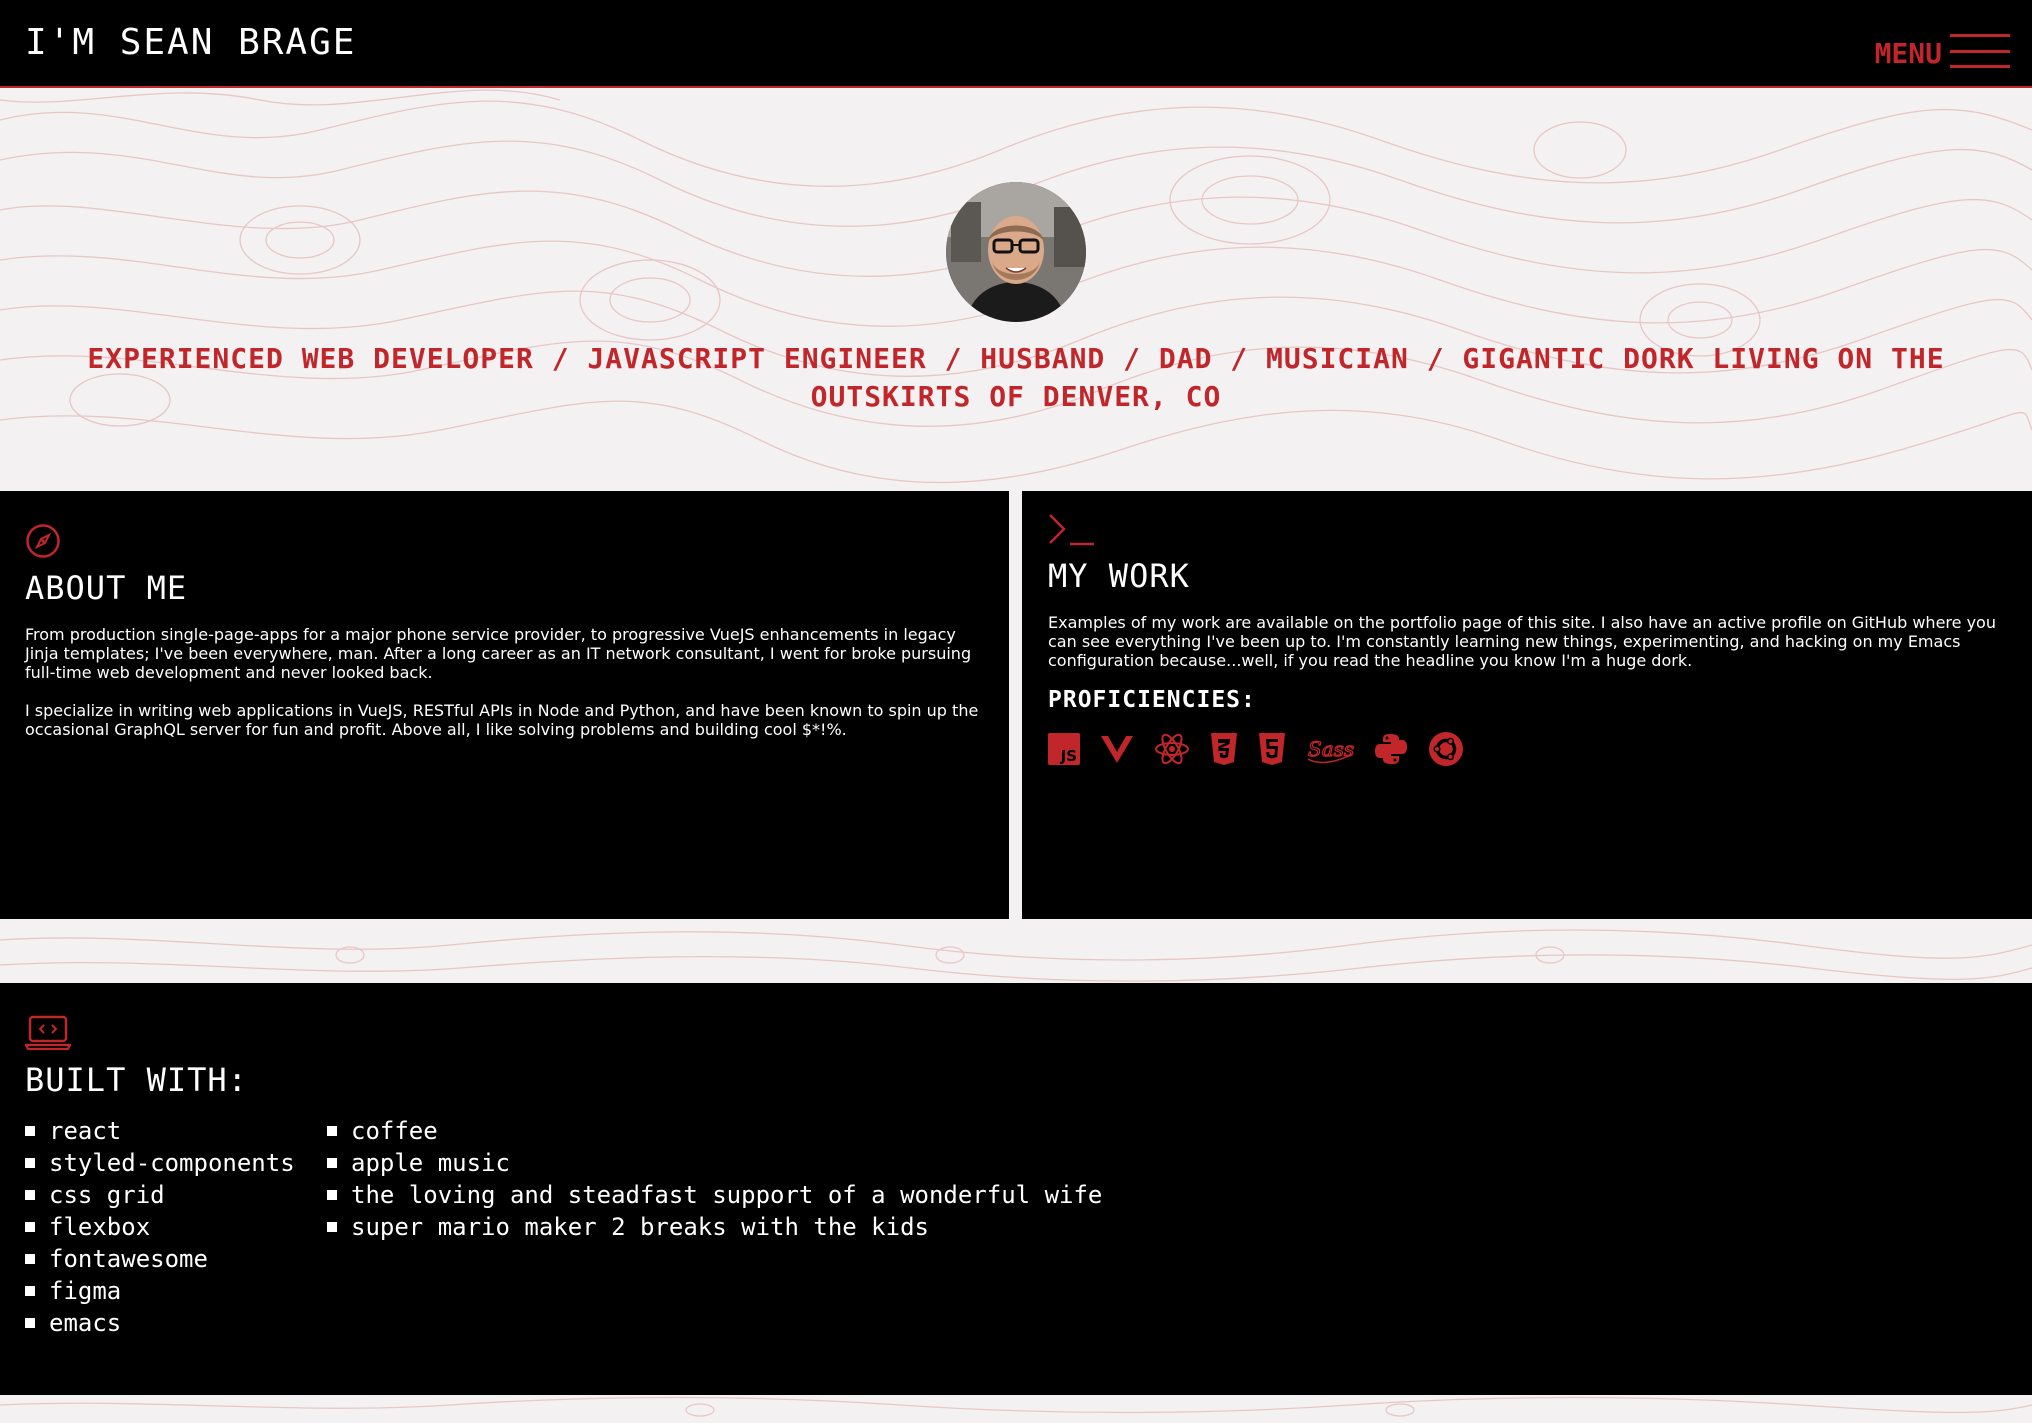  What do you see at coordinates (160, 1131) in the screenshot?
I see `list-item: react` at bounding box center [160, 1131].